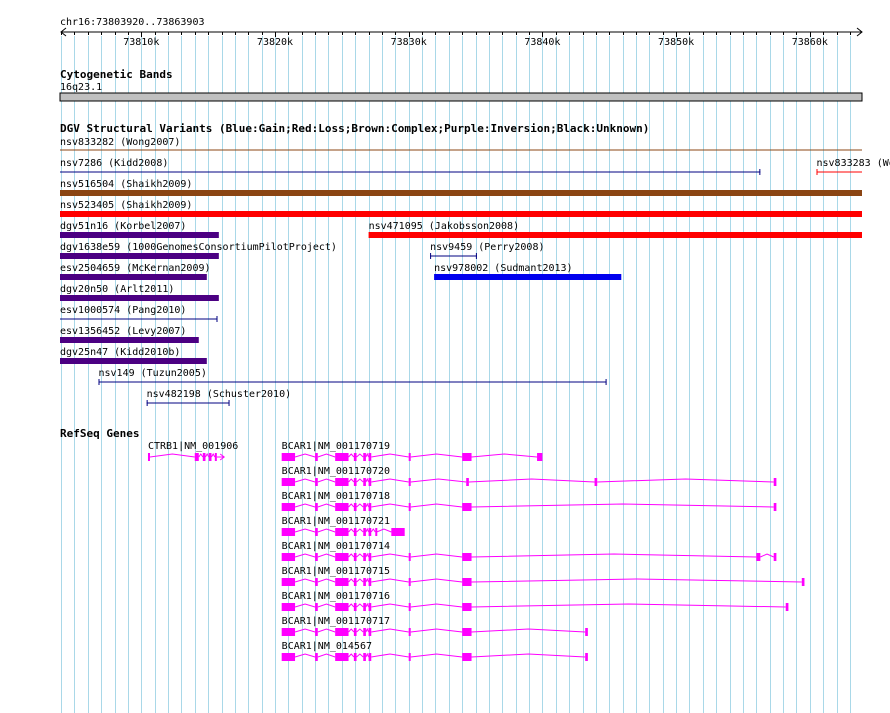  Describe the element at coordinates (133, 355) in the screenshot. I see `dgv-feature: dgv25n47 (Kidd2010b)` at that location.